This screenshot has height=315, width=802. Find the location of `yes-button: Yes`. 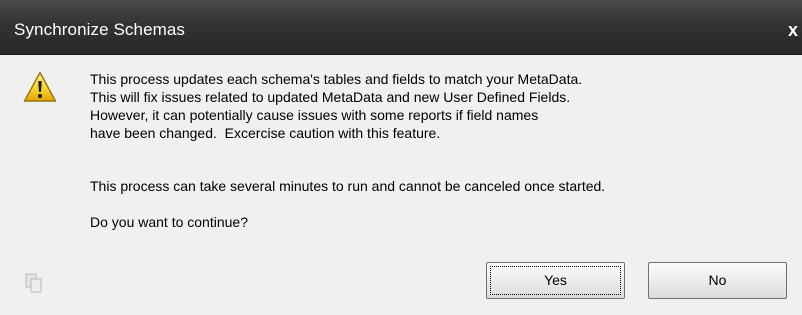

yes-button: Yes is located at coordinates (555, 280).